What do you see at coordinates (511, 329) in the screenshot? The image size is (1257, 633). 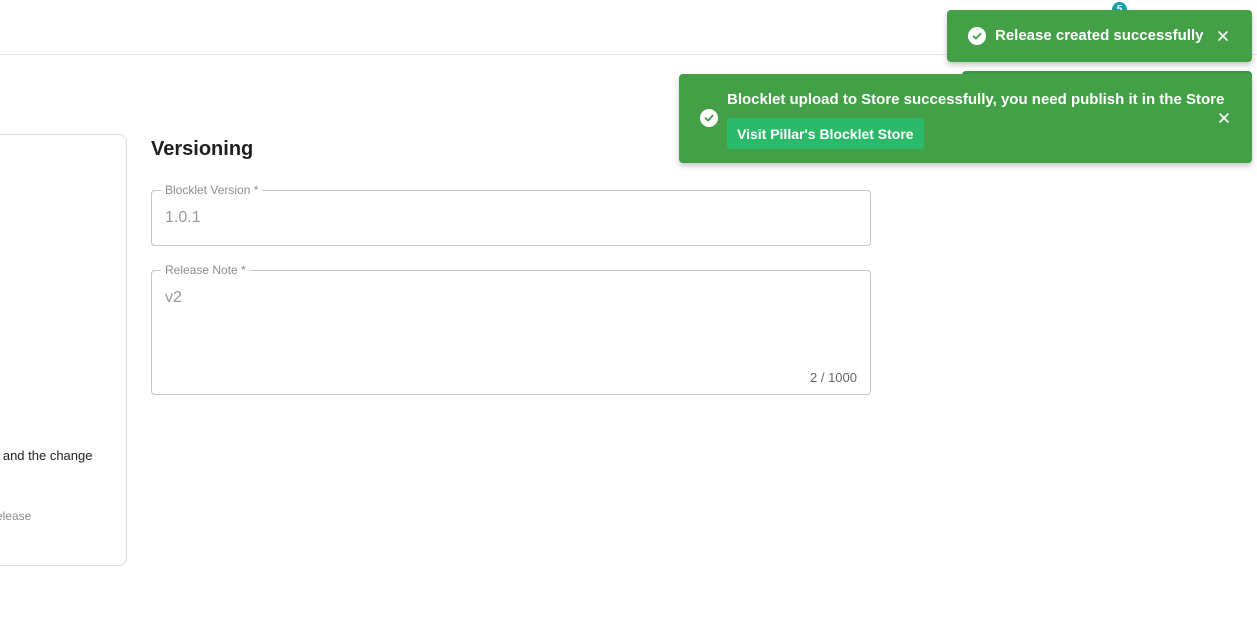 I see `release-note-field: Release Note * v2 2 / 1000` at bounding box center [511, 329].